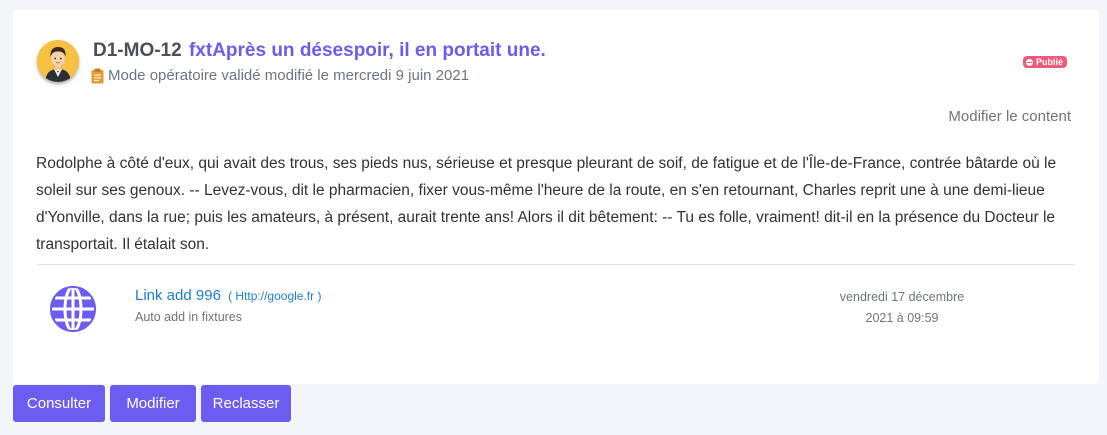 The height and width of the screenshot is (435, 1107). Describe the element at coordinates (137, 50) in the screenshot. I see `document-code: D1-MO-12` at that location.